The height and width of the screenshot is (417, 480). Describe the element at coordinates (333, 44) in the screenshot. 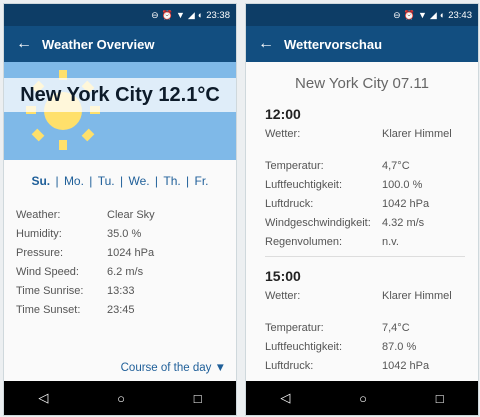

I see `page-title: Wettervorschau` at that location.